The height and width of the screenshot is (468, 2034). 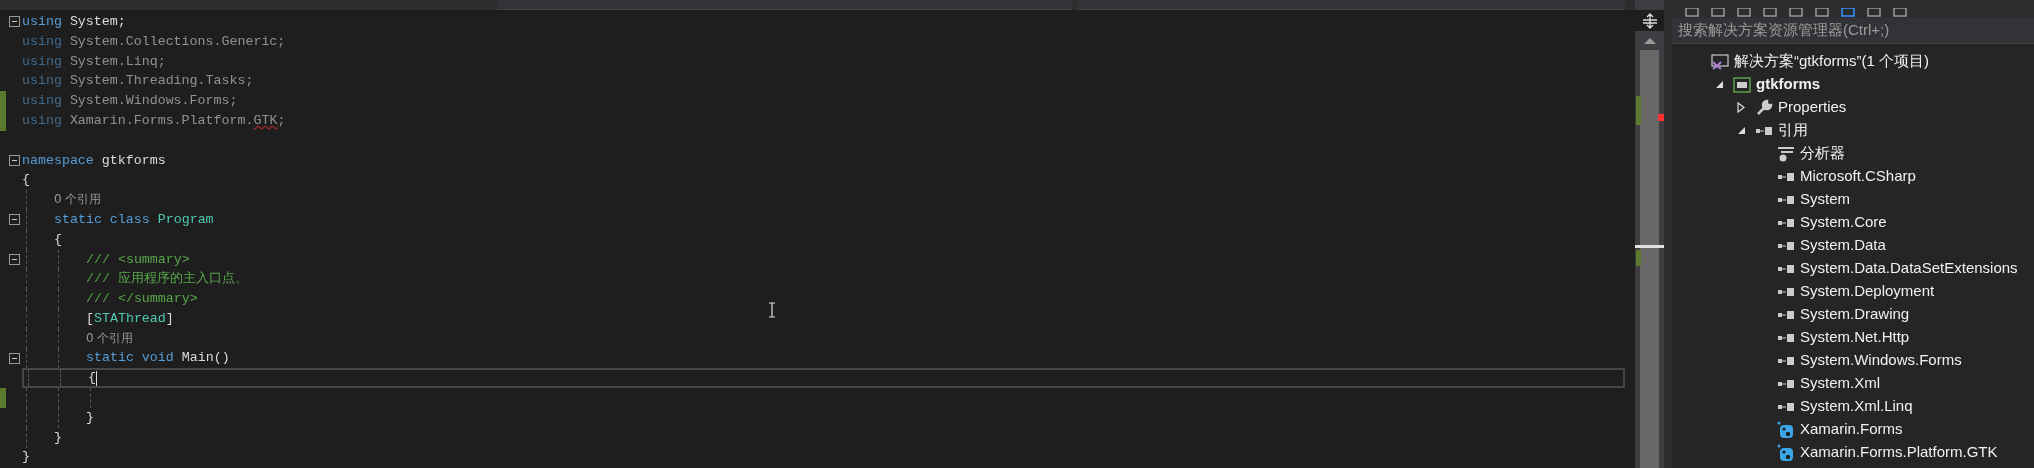 I want to click on tree-item: System, so click(x=1853, y=199).